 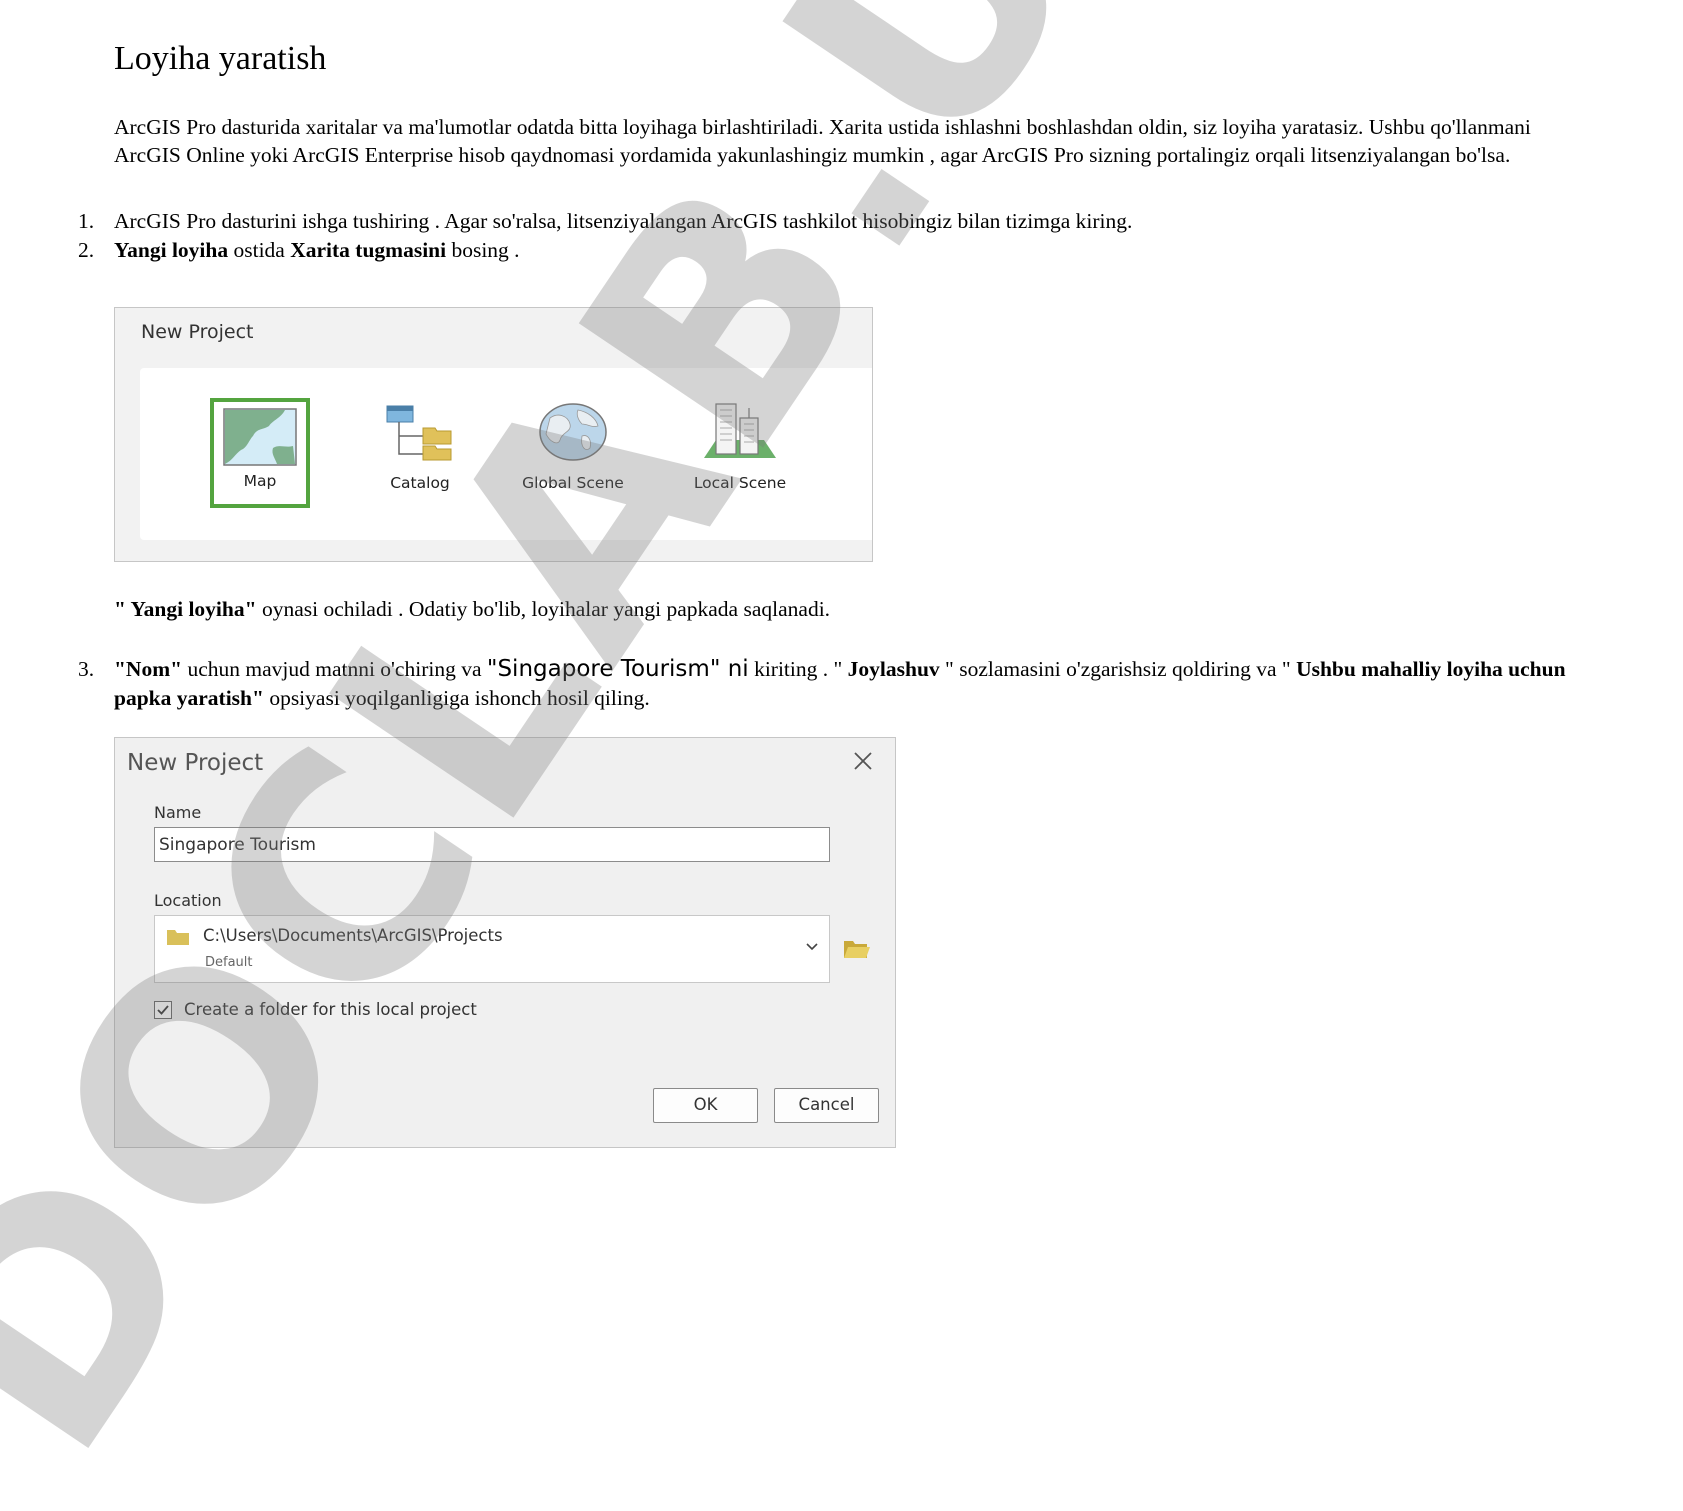 What do you see at coordinates (178, 812) in the screenshot?
I see `name-label: Name` at bounding box center [178, 812].